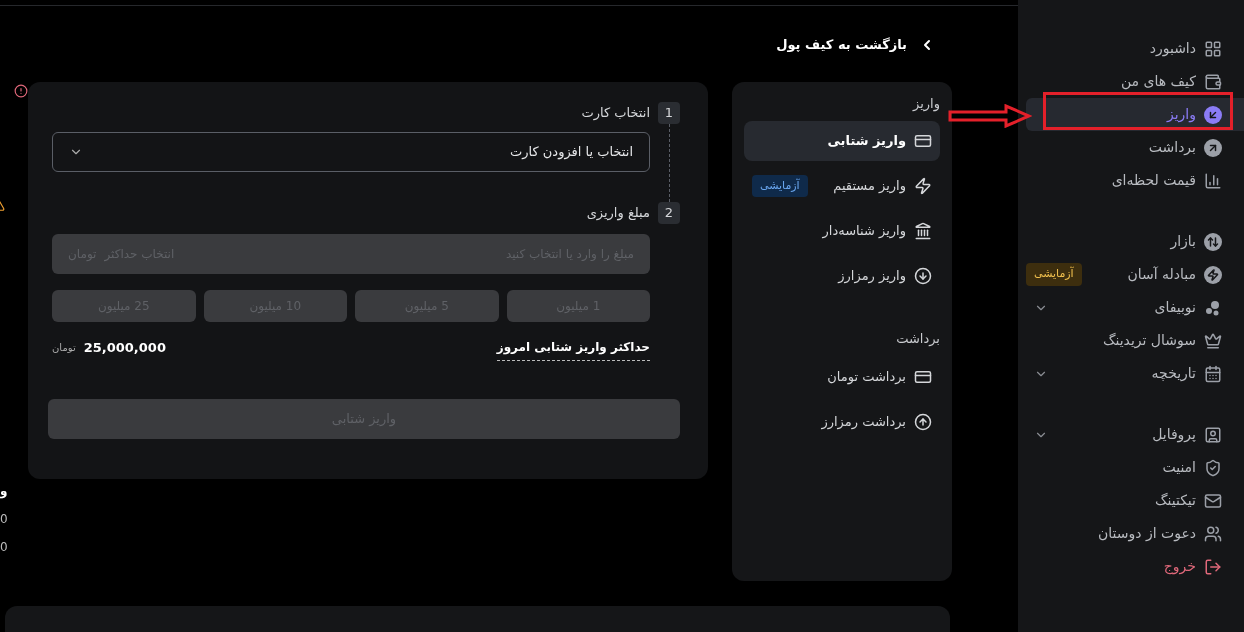 The image size is (1244, 632). Describe the element at coordinates (1161, 274) in the screenshot. I see `sidebar-label: مبادله آسان` at that location.